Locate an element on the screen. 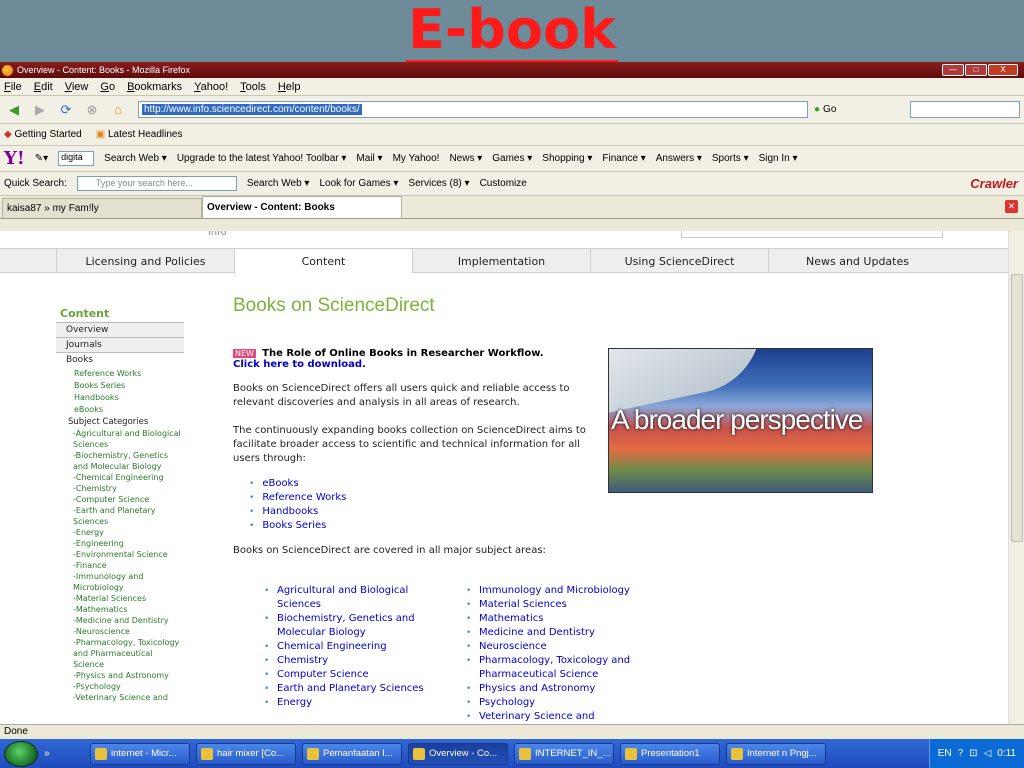 The height and width of the screenshot is (768, 1024). home-icon: ⌂ is located at coordinates (118, 110).